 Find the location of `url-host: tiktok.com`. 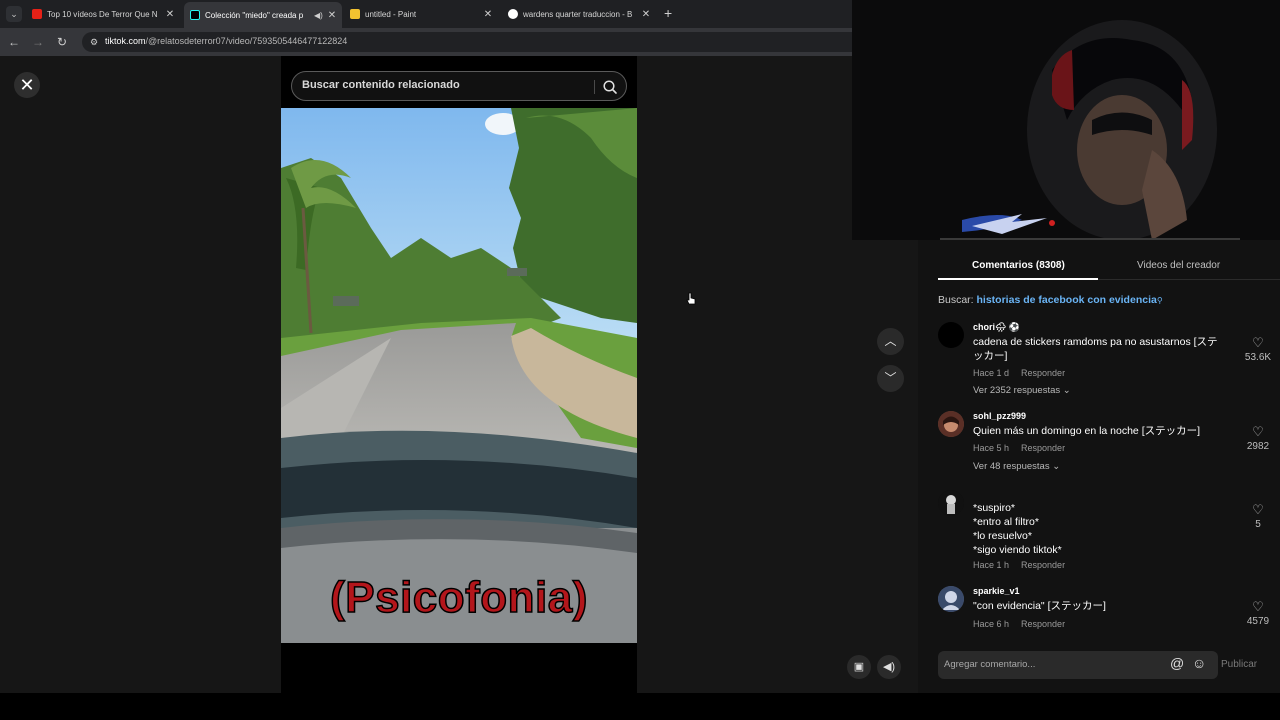

url-host: tiktok.com is located at coordinates (125, 41).